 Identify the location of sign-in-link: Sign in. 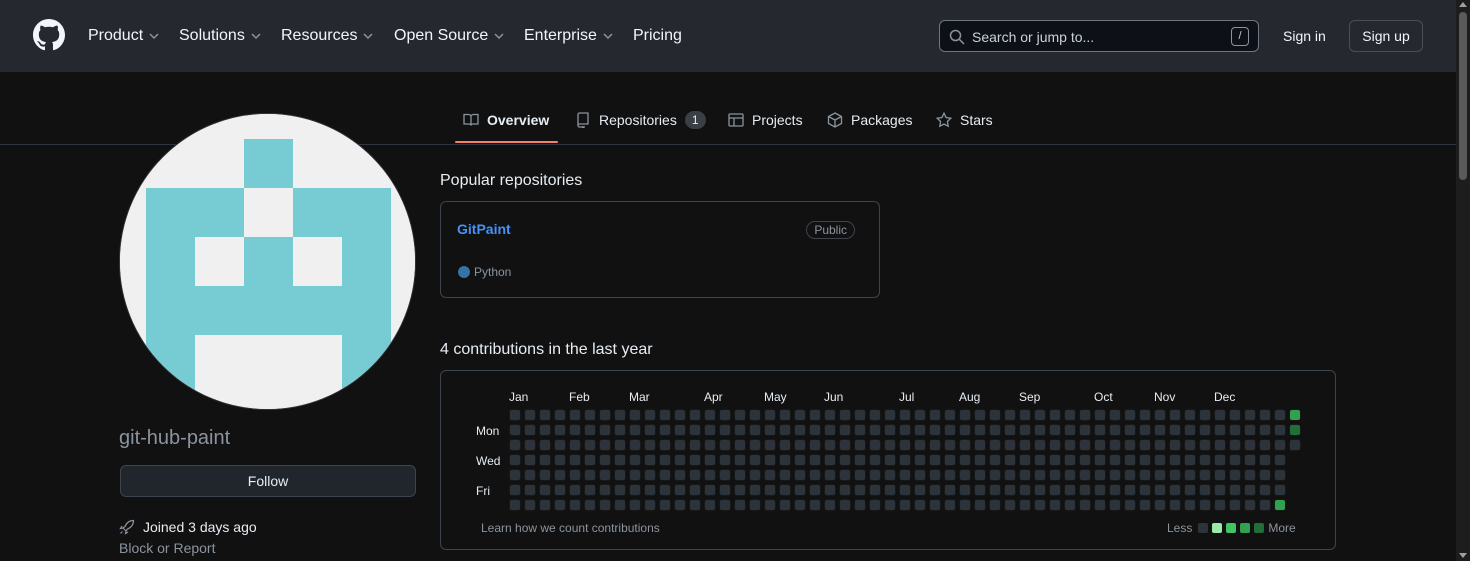
(1304, 36).